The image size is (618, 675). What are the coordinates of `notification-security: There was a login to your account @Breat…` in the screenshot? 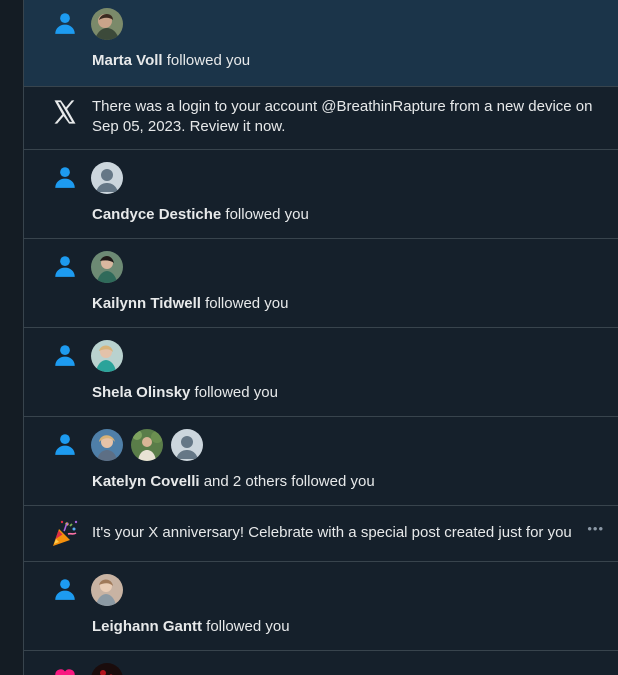 It's located at (321, 118).